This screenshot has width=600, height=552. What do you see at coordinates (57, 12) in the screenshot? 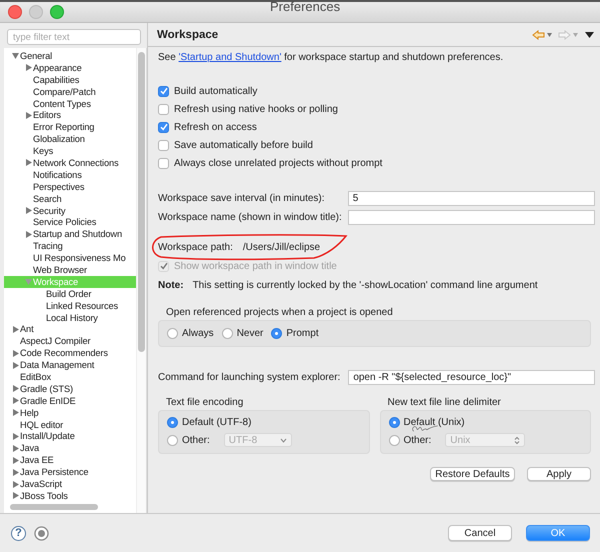
I see `maximize-icon` at bounding box center [57, 12].